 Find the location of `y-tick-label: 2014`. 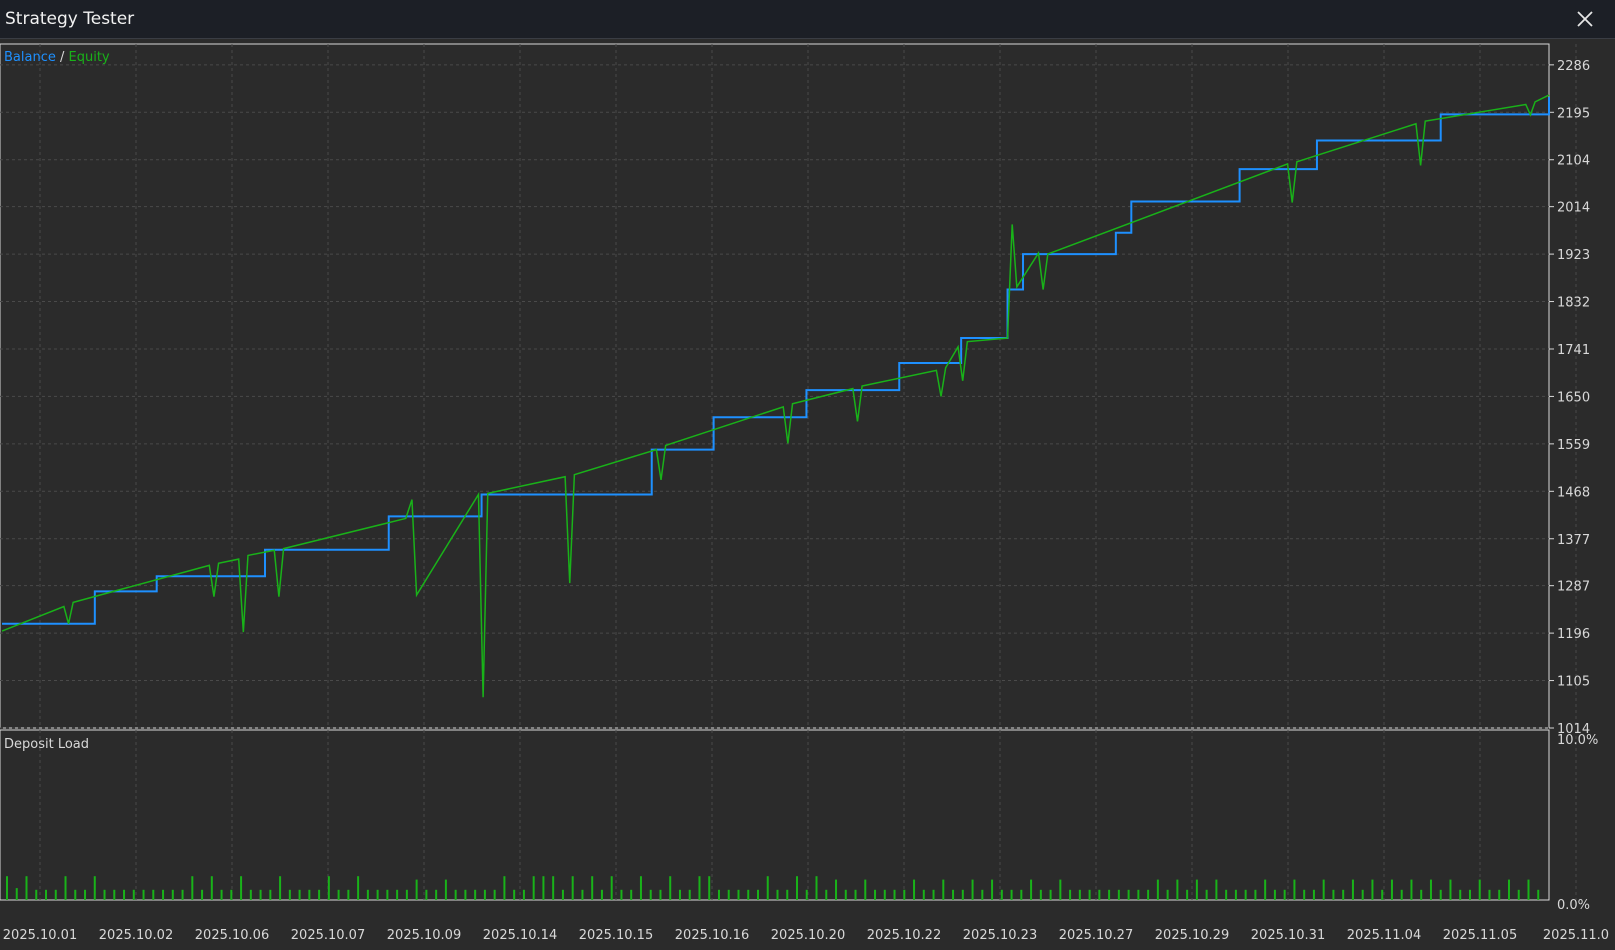

y-tick-label: 2014 is located at coordinates (1573, 208).